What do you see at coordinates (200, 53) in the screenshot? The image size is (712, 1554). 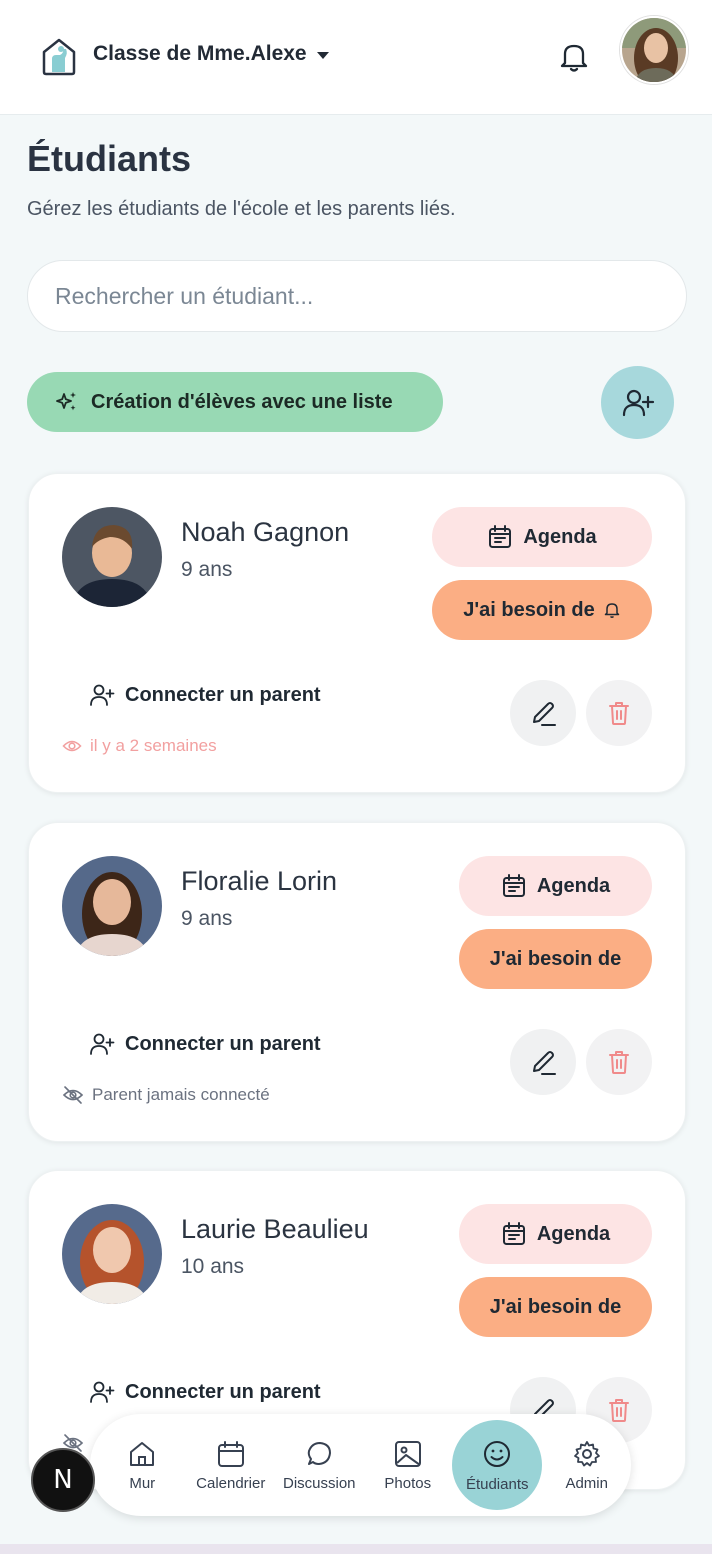 I see `class-name: Classe de Mme.Alexe` at bounding box center [200, 53].